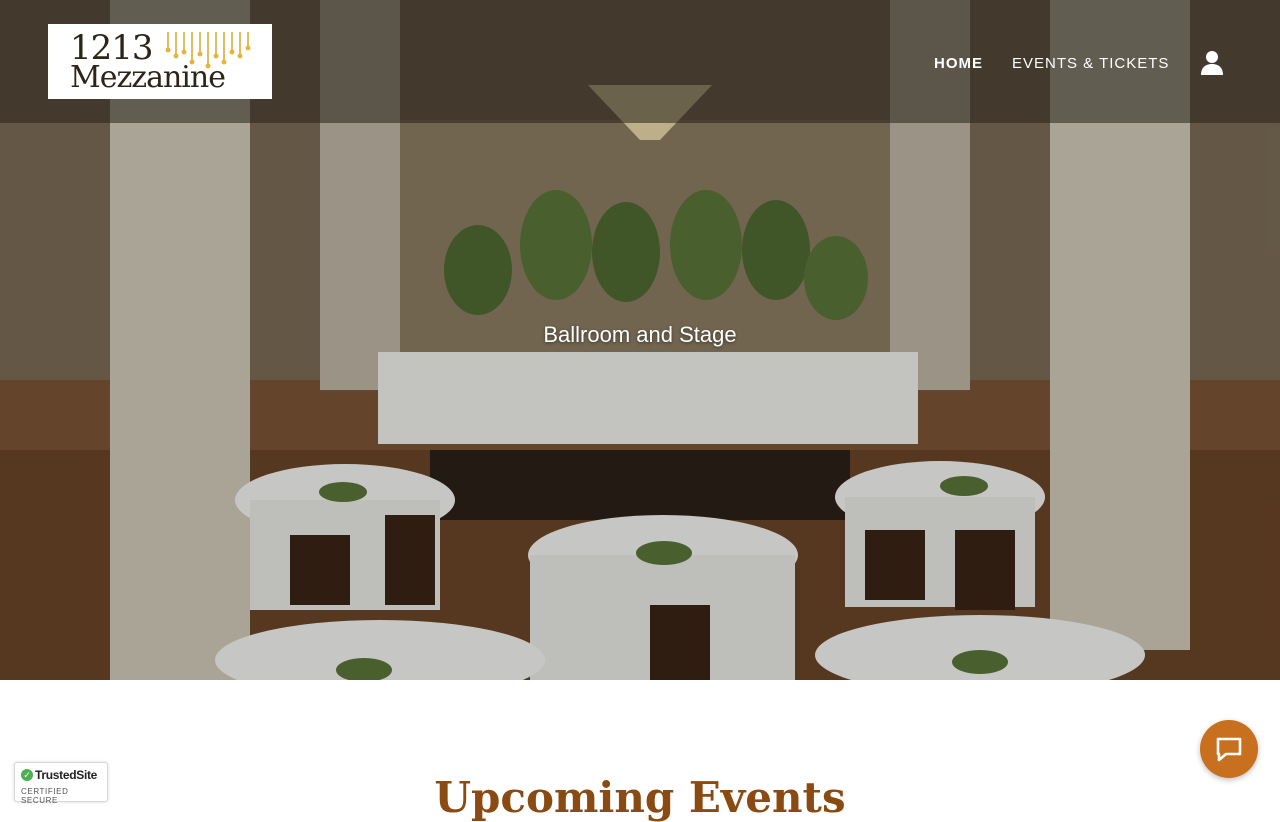 This screenshot has height=822, width=1280. What do you see at coordinates (958, 63) in the screenshot?
I see `nav-home: HOME` at bounding box center [958, 63].